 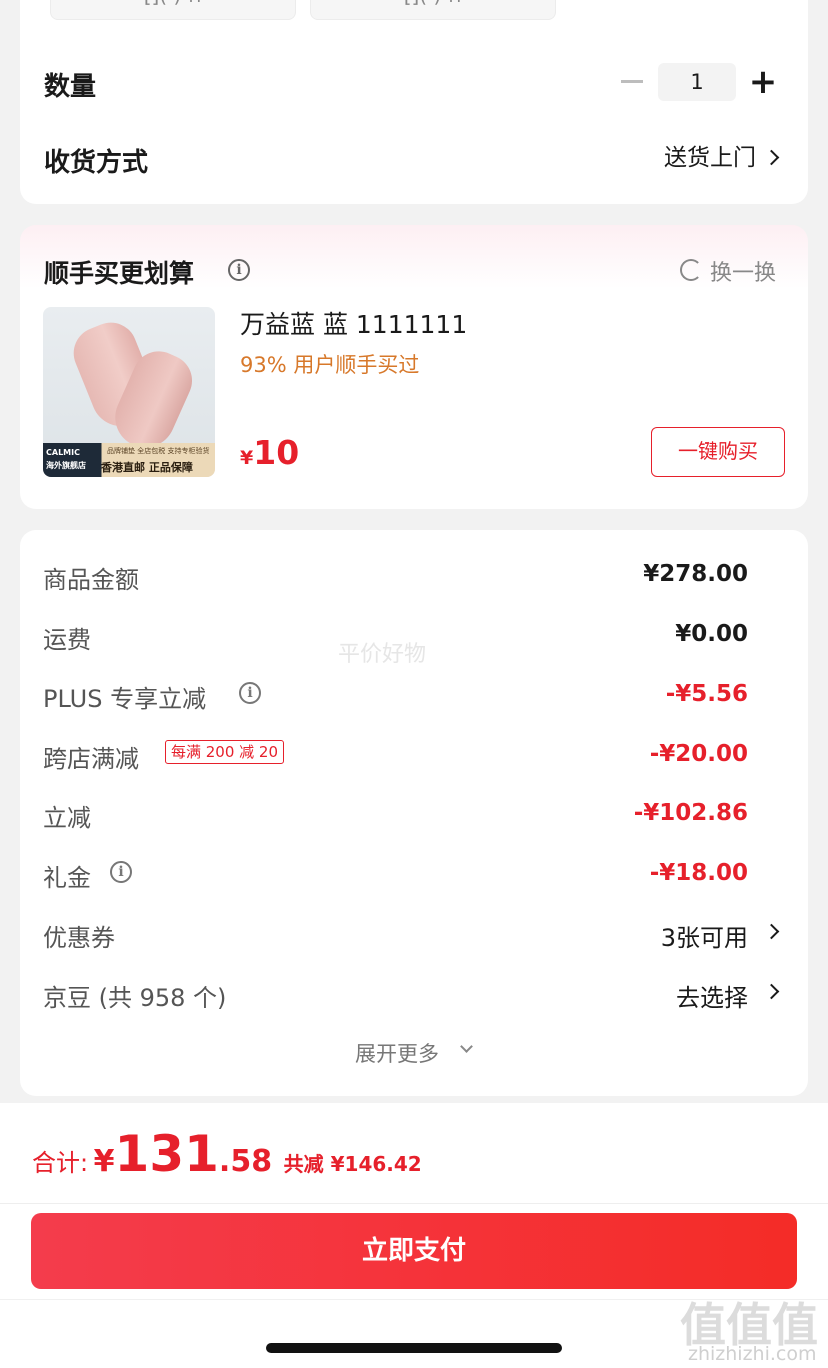 What do you see at coordinates (67, 878) in the screenshot?
I see `row-label: 礼金` at bounding box center [67, 878].